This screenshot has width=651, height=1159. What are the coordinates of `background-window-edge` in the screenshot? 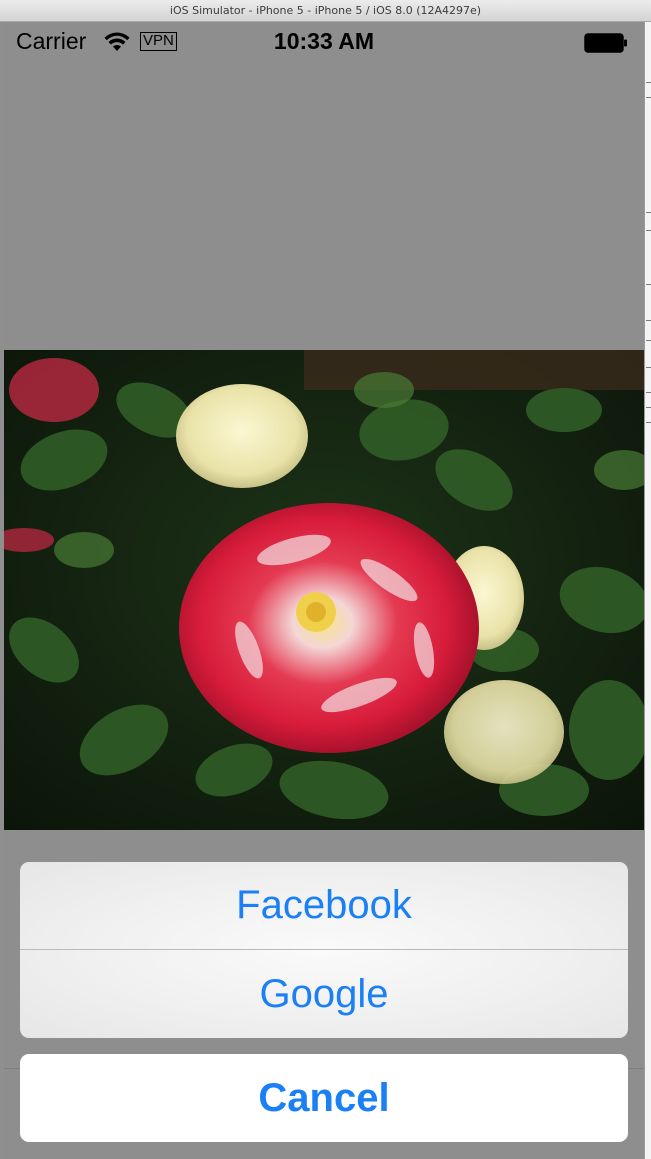 It's located at (647, 590).